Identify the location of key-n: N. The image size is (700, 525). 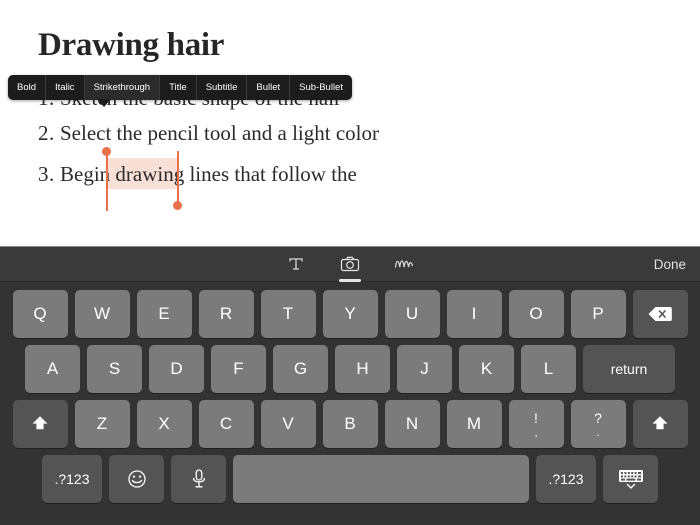
(412, 424).